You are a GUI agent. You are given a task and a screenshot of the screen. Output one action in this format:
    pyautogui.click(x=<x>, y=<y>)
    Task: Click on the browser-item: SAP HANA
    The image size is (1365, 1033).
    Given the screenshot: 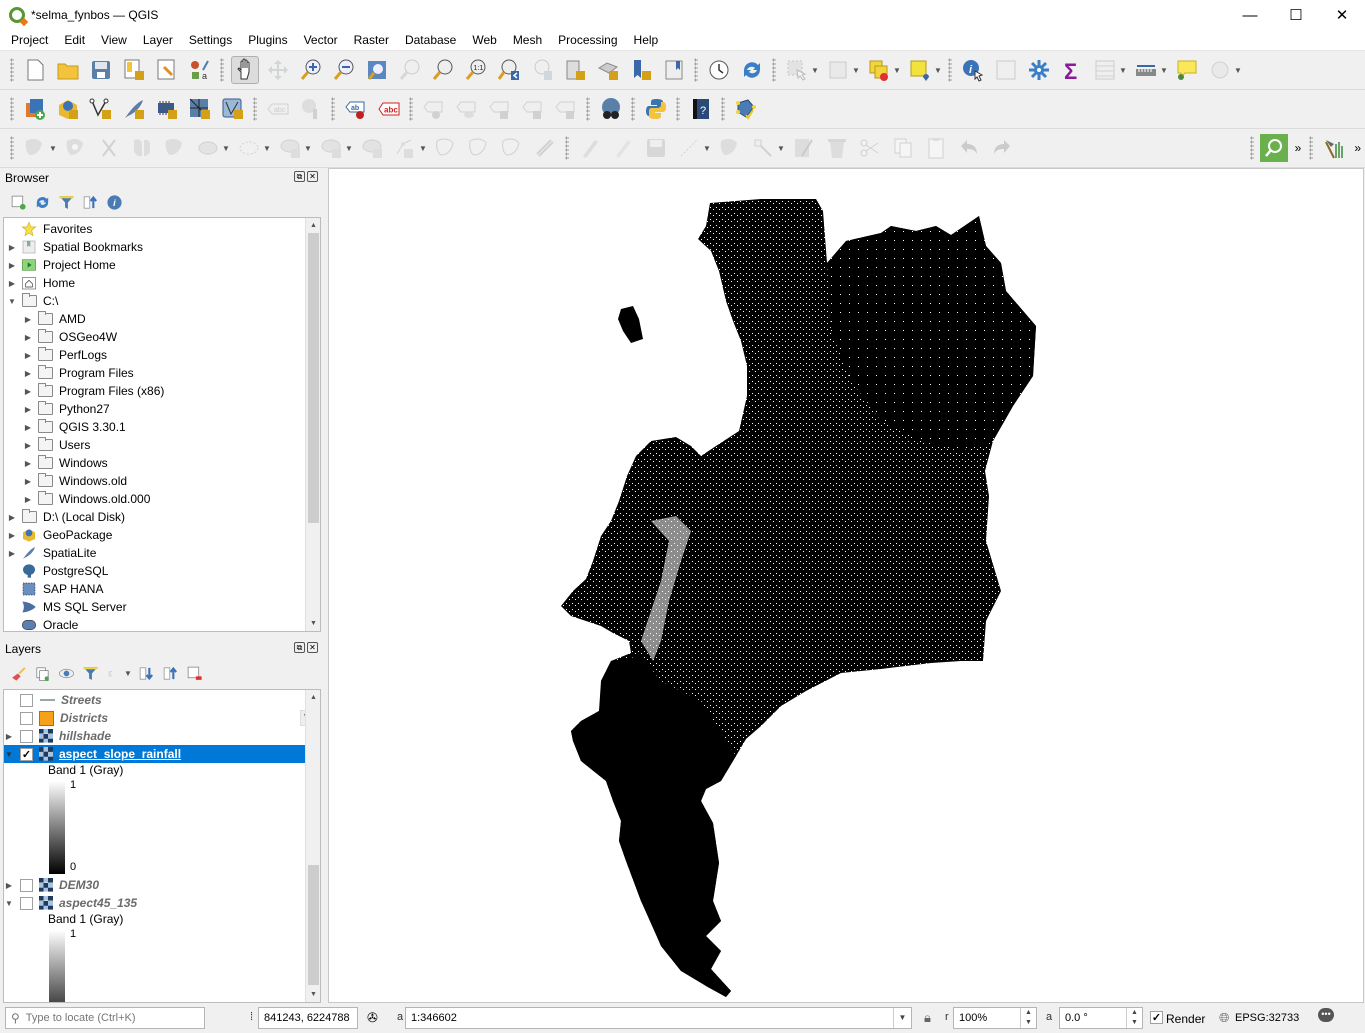 What is the action you would take?
    pyautogui.click(x=162, y=589)
    